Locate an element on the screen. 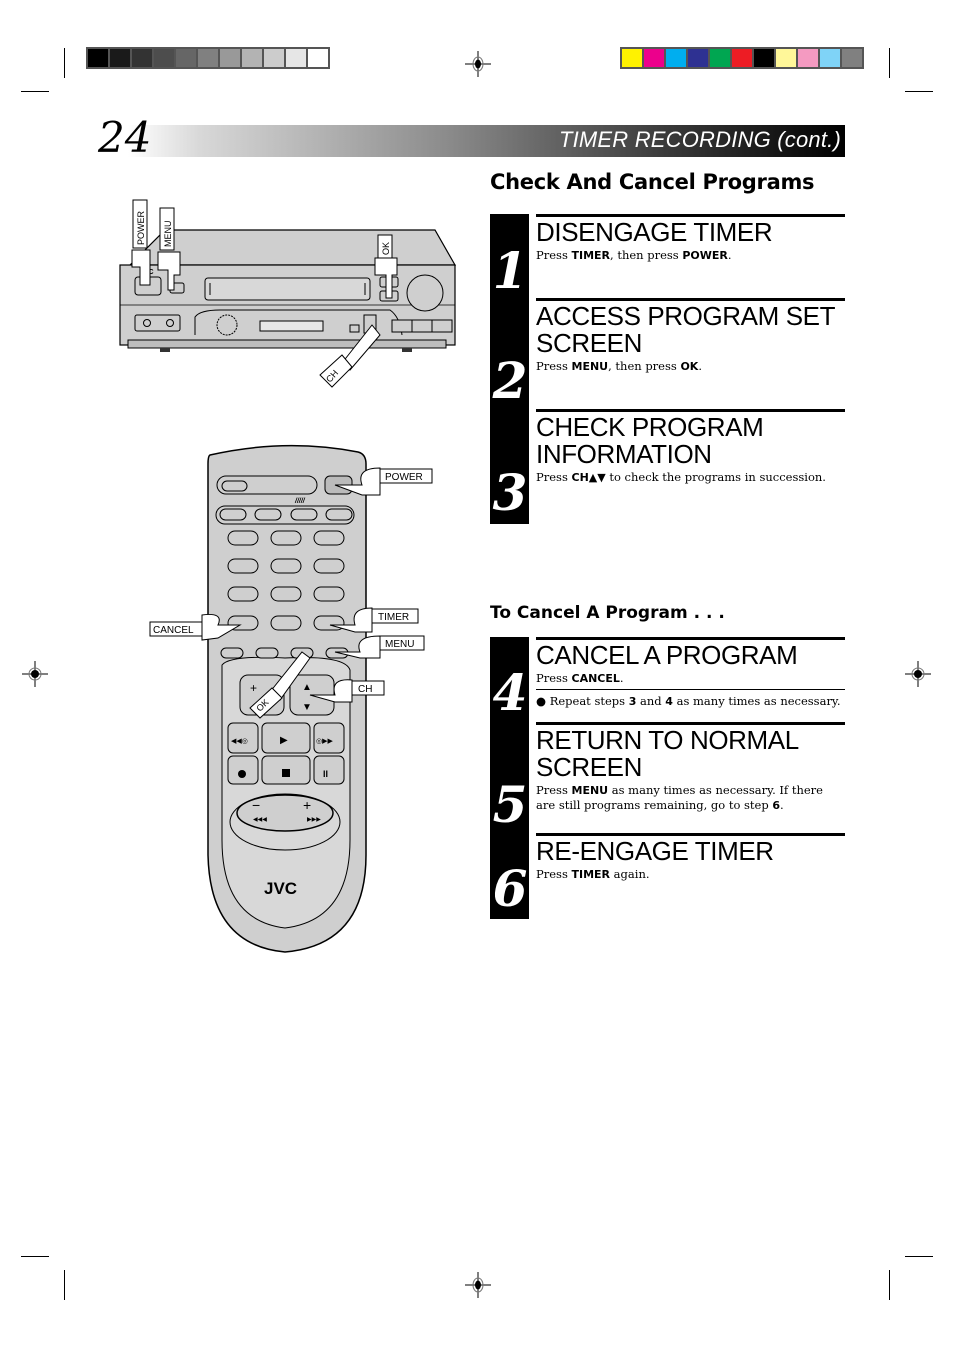 The image size is (954, 1348). remote-brand: JVC is located at coordinates (280, 888).